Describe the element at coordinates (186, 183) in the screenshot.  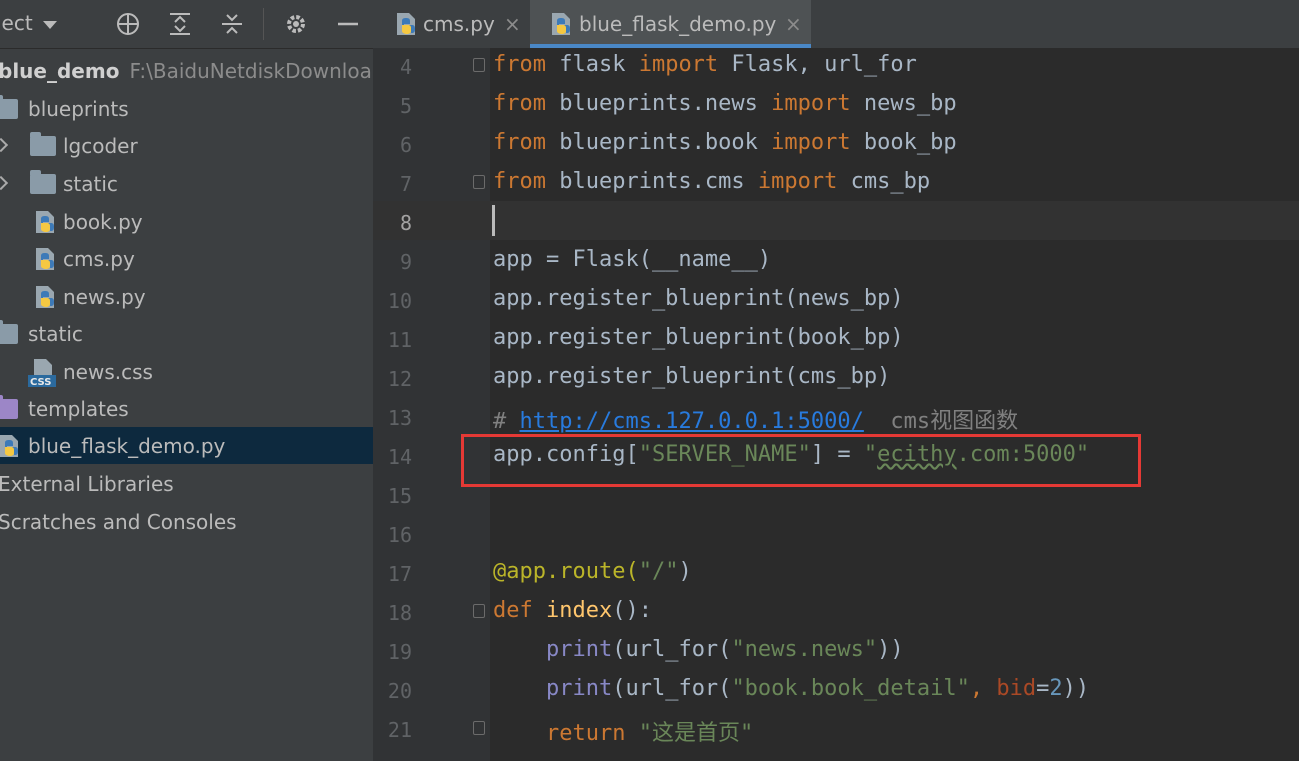
I see `tree-item-static: static` at that location.